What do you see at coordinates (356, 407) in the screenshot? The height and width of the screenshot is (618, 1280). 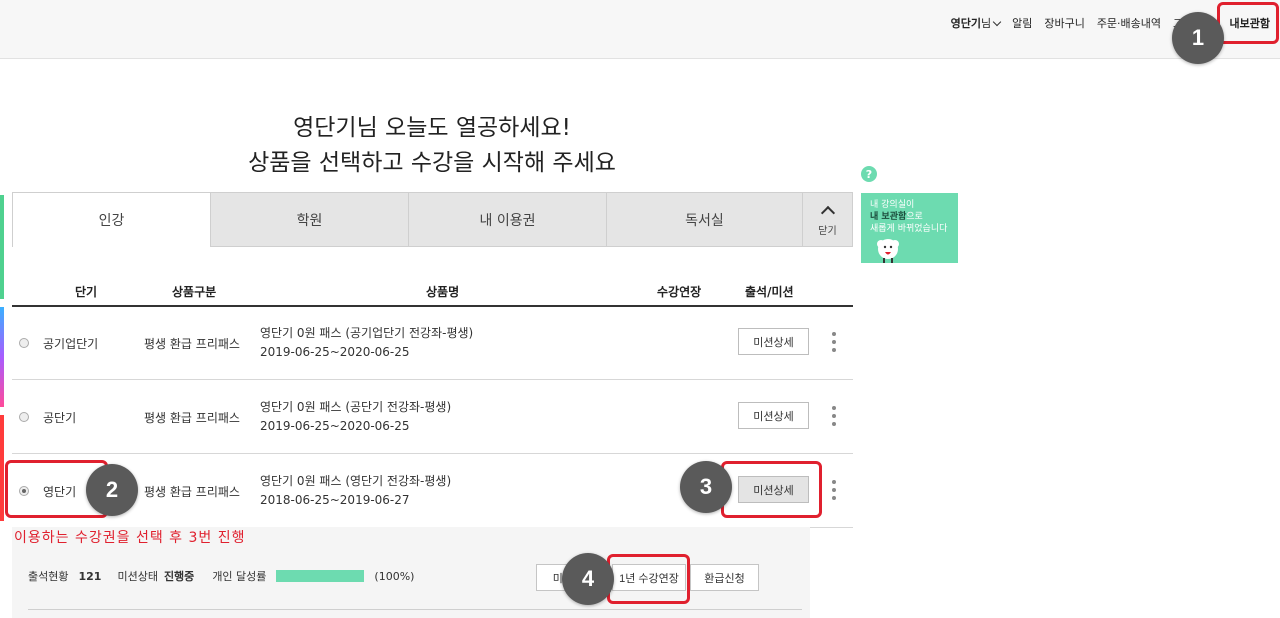 I see `row-product-name: 영단기 0원 패스 (공단기 전강좌-평생)` at bounding box center [356, 407].